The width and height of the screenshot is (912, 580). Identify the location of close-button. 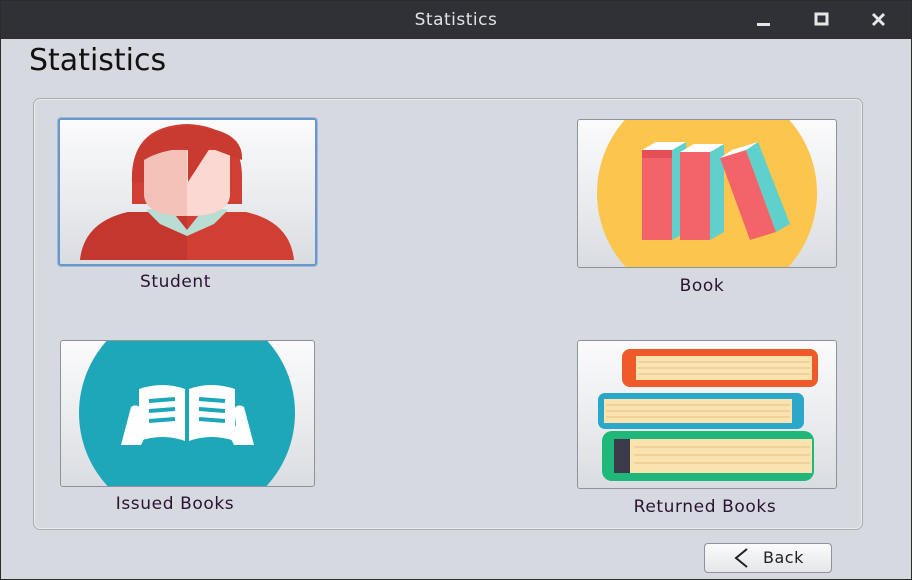
(879, 20).